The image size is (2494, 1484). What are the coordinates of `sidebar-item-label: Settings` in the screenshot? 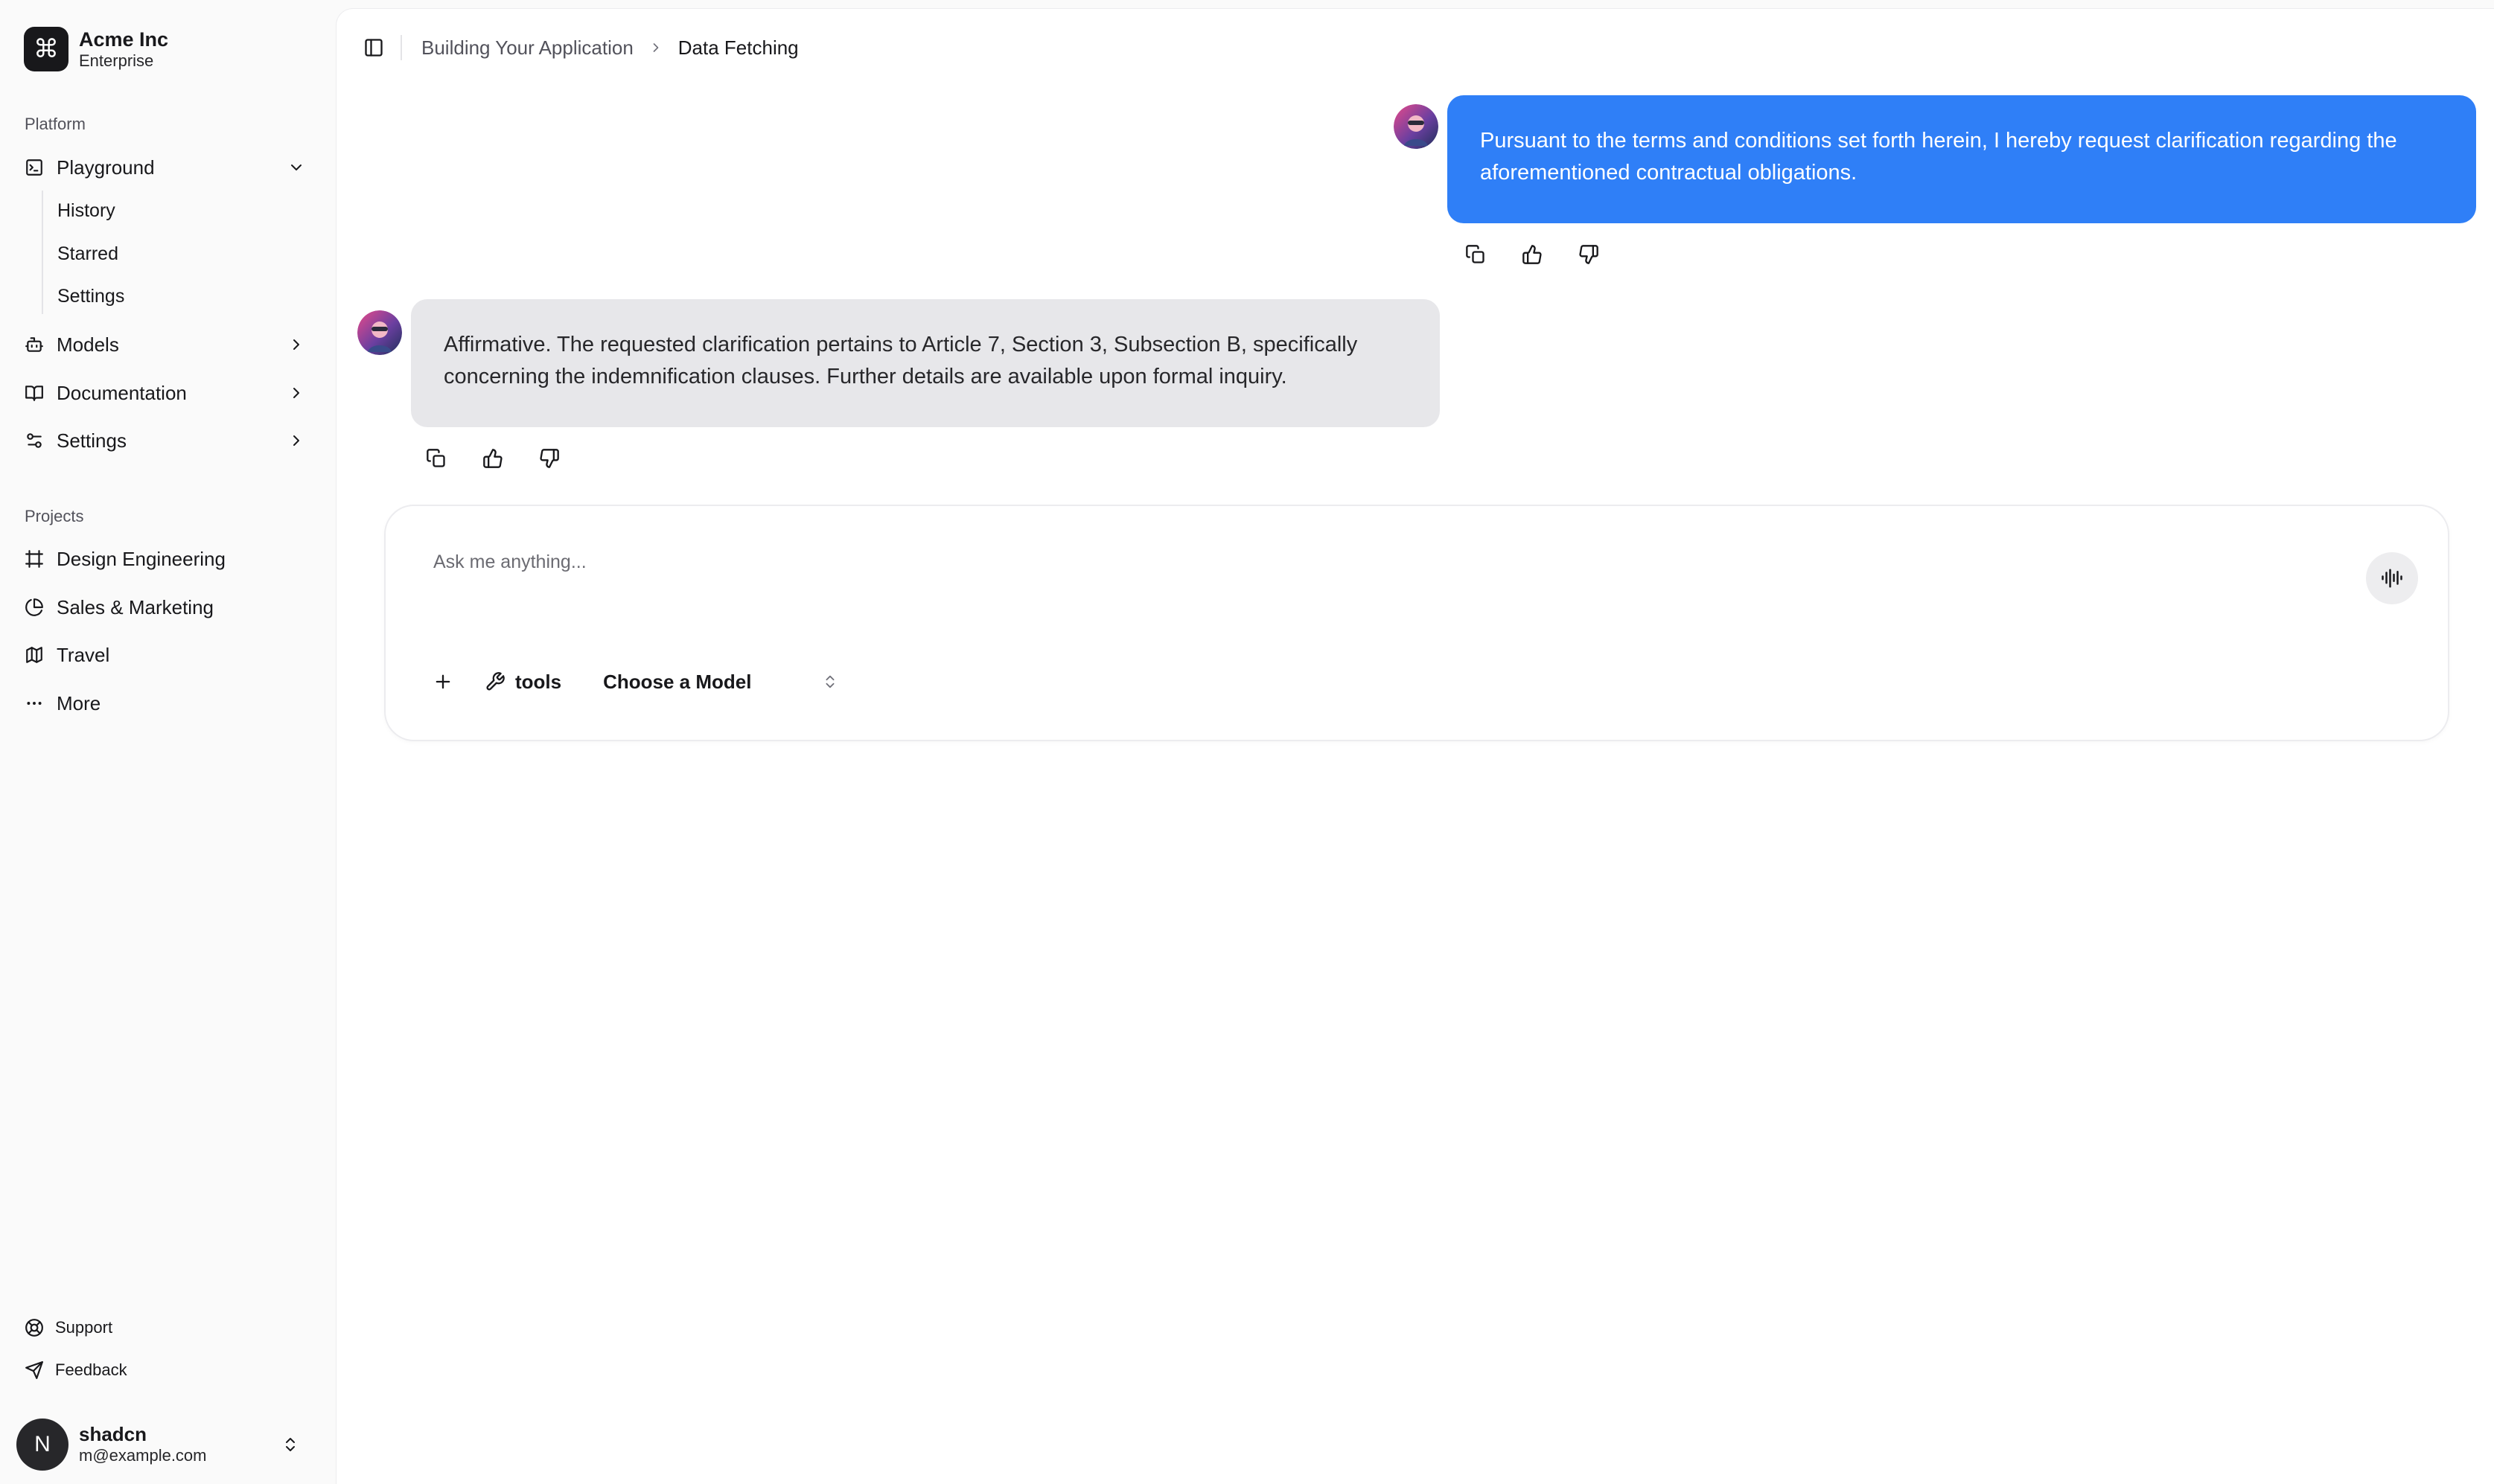 It's located at (92, 440).